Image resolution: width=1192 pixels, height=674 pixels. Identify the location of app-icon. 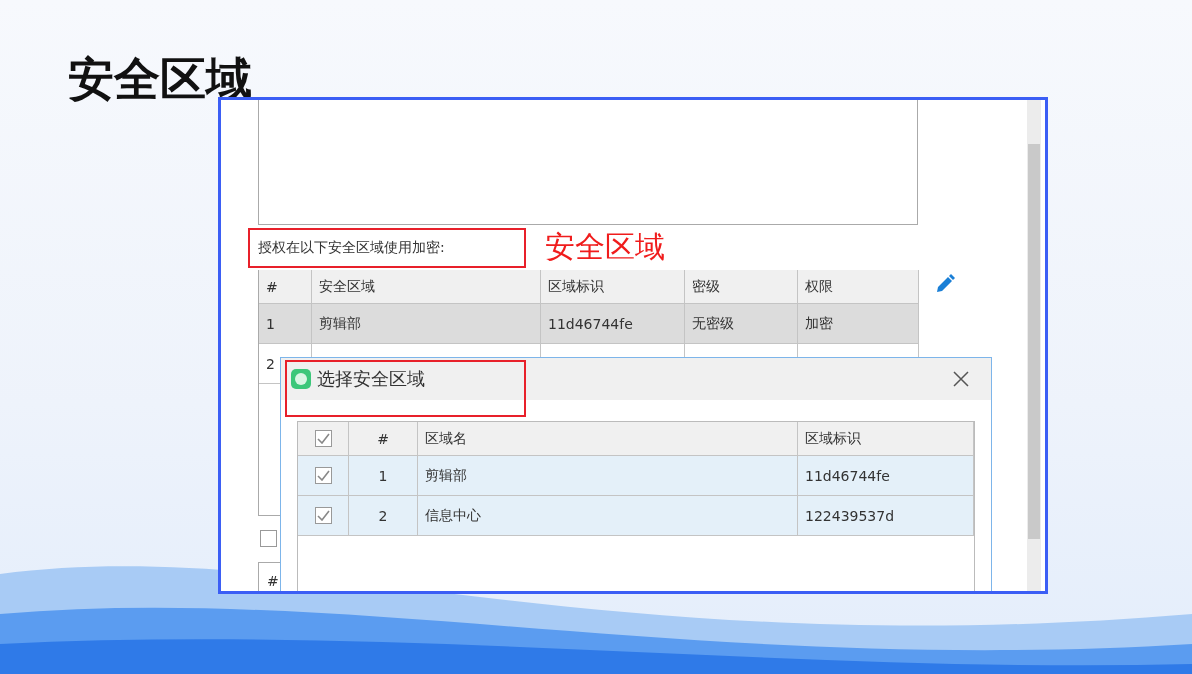
(301, 379).